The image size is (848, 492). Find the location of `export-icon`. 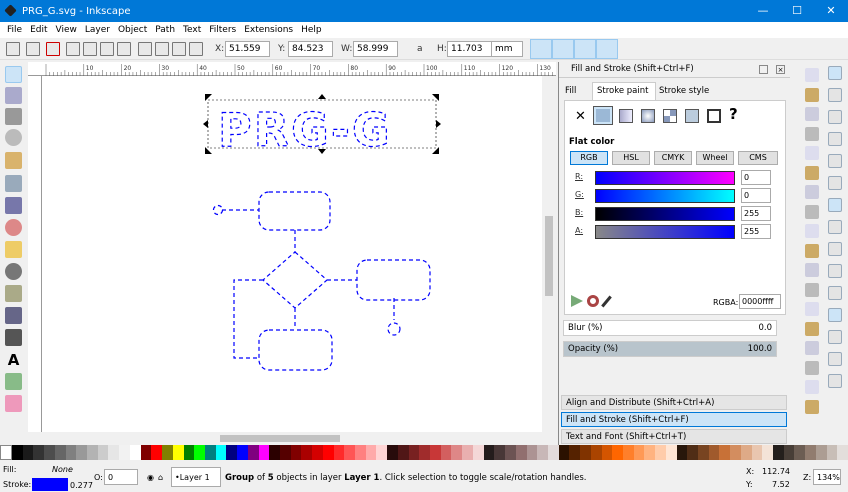

export-icon is located at coordinates (812, 172).